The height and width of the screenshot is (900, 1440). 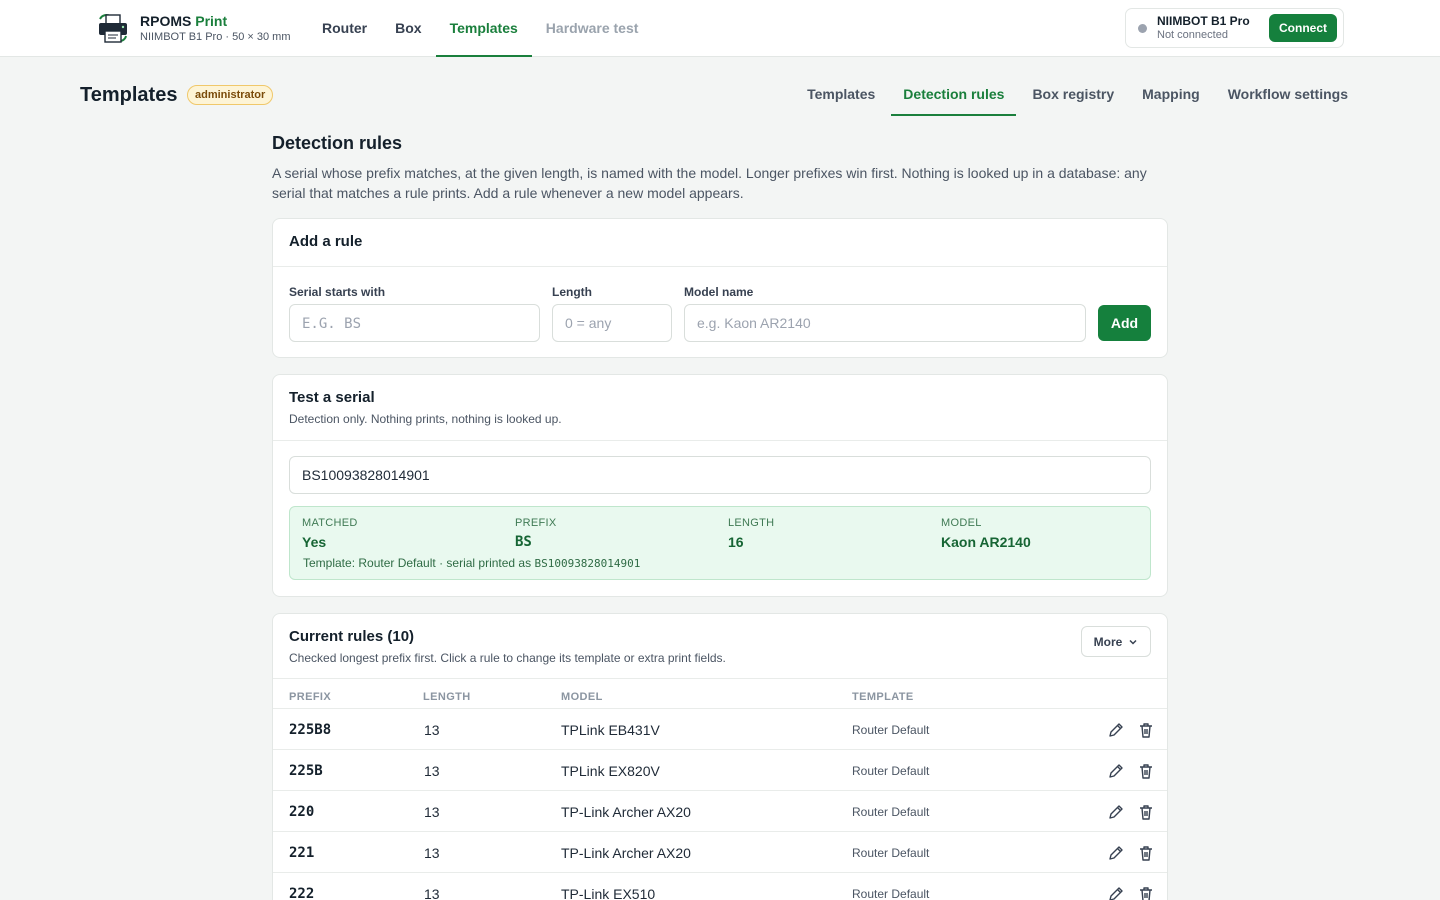 What do you see at coordinates (751, 533) in the screenshot?
I see `result-length: LENGTH 16` at bounding box center [751, 533].